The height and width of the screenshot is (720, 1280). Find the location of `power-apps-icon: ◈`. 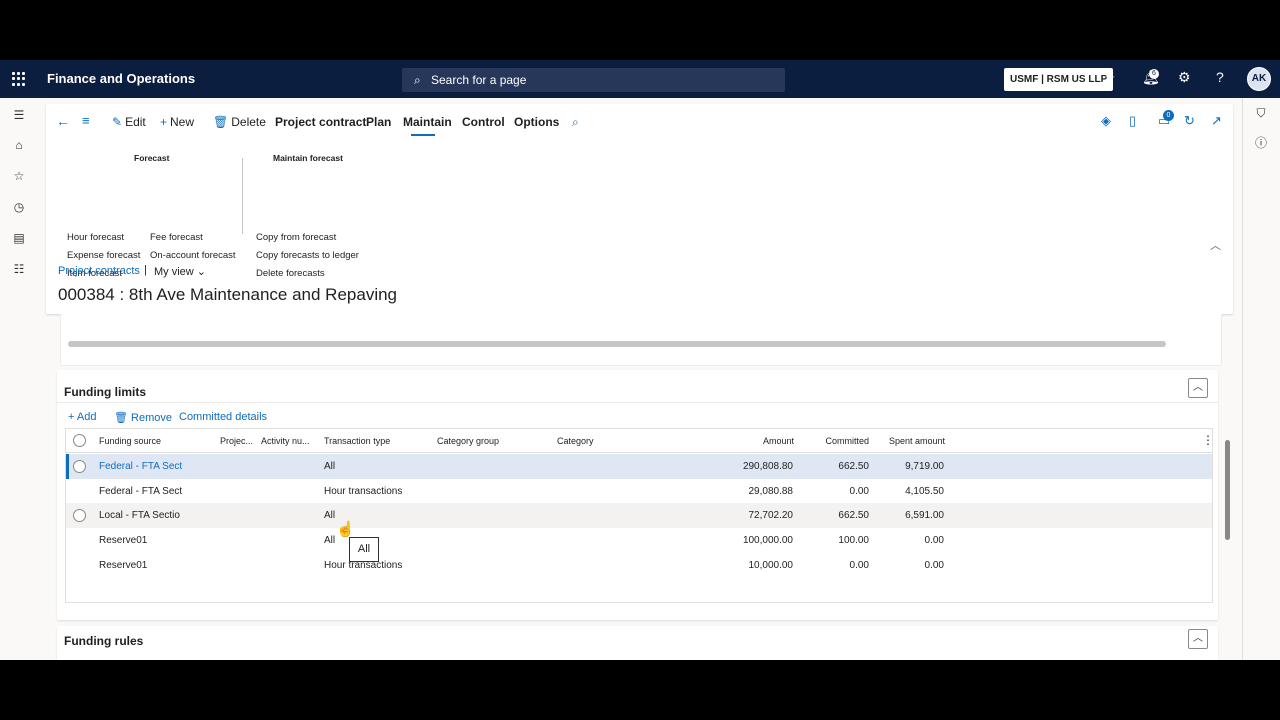

power-apps-icon: ◈ is located at coordinates (1106, 121).